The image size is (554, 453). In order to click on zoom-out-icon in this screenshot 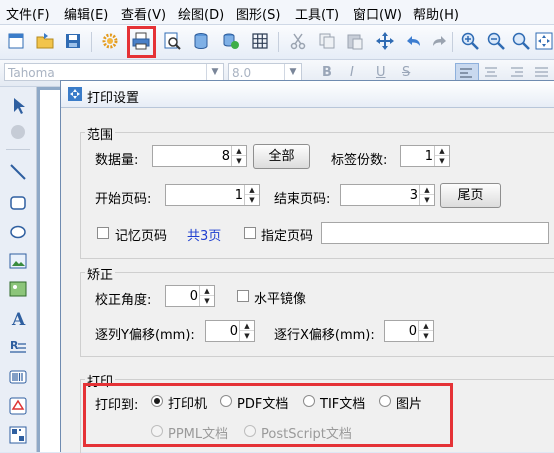, I will do `click(496, 41)`.